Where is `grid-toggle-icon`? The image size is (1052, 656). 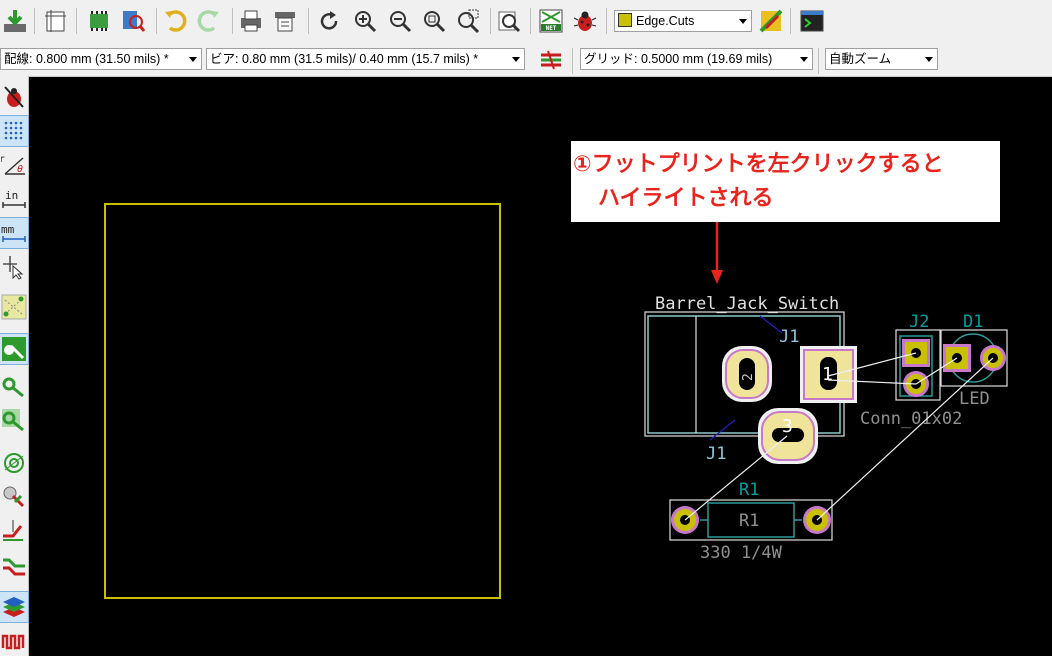 grid-toggle-icon is located at coordinates (14, 131).